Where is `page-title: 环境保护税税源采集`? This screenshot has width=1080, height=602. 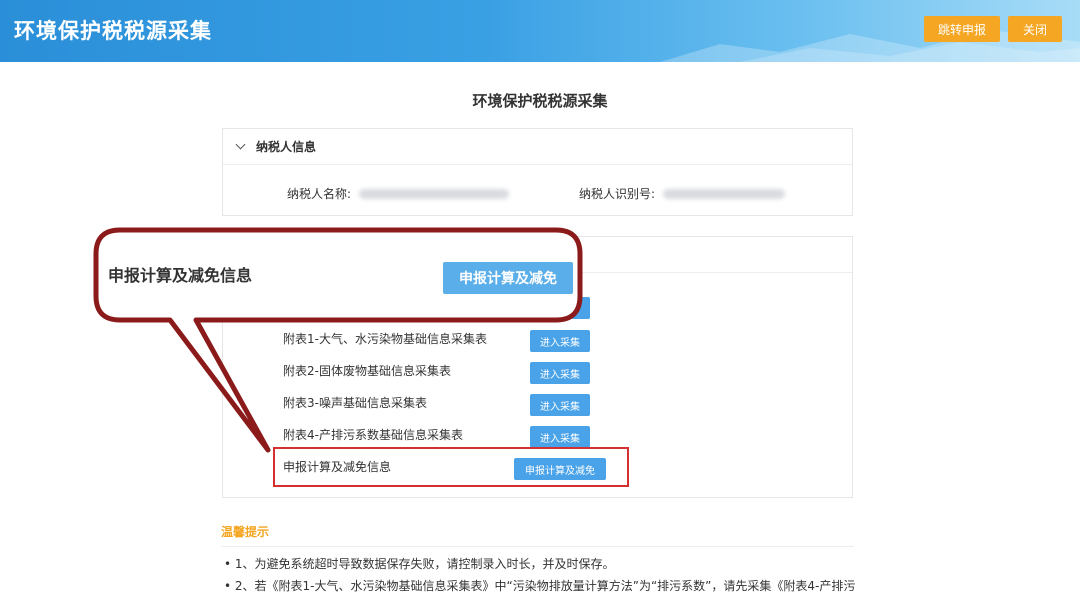 page-title: 环境保护税税源采集 is located at coordinates (540, 101).